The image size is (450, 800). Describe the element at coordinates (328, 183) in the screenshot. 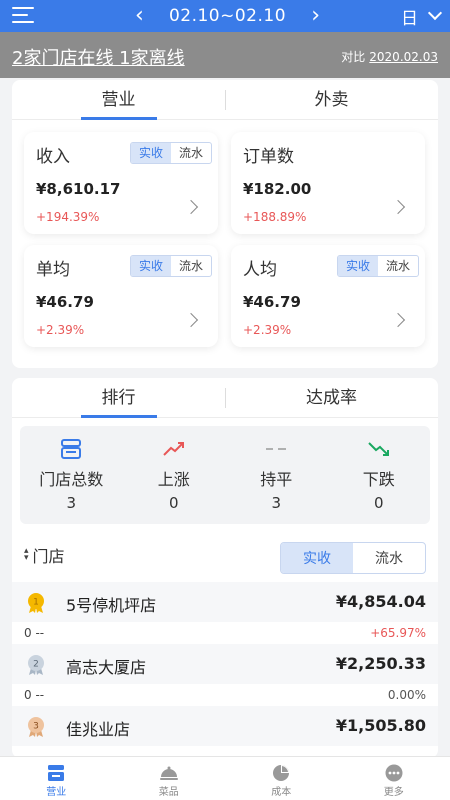

I see `metric-card-orders: 订单数 ¥182.00 +188.89%` at that location.